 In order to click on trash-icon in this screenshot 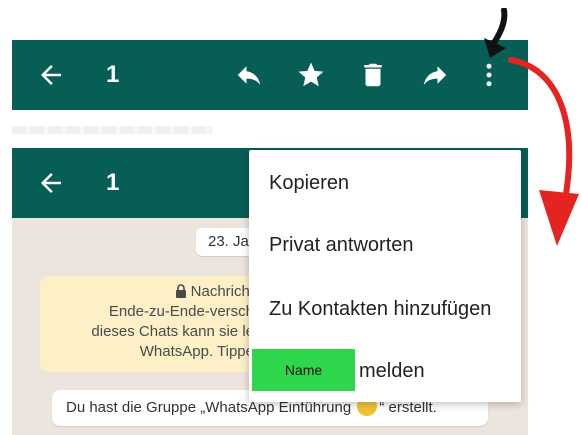, I will do `click(373, 75)`.